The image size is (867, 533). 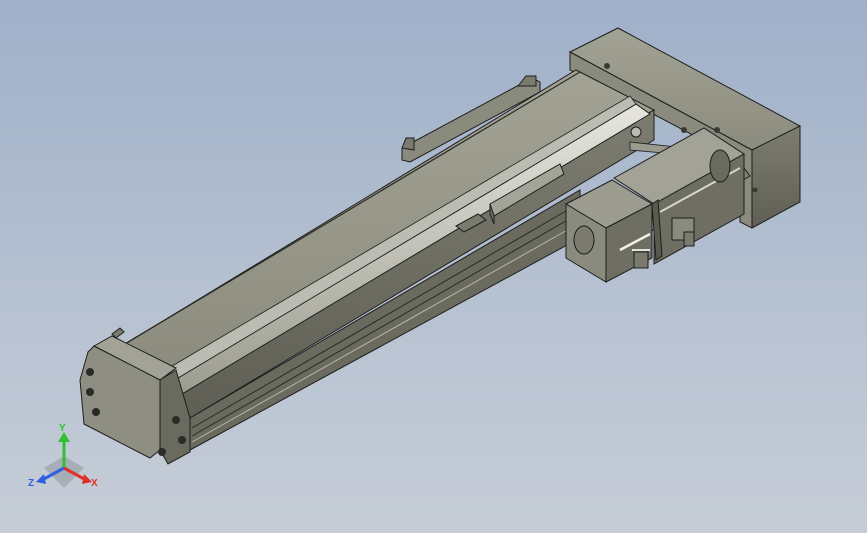 What do you see at coordinates (94, 483) in the screenshot?
I see `x-axis-label: X` at bounding box center [94, 483].